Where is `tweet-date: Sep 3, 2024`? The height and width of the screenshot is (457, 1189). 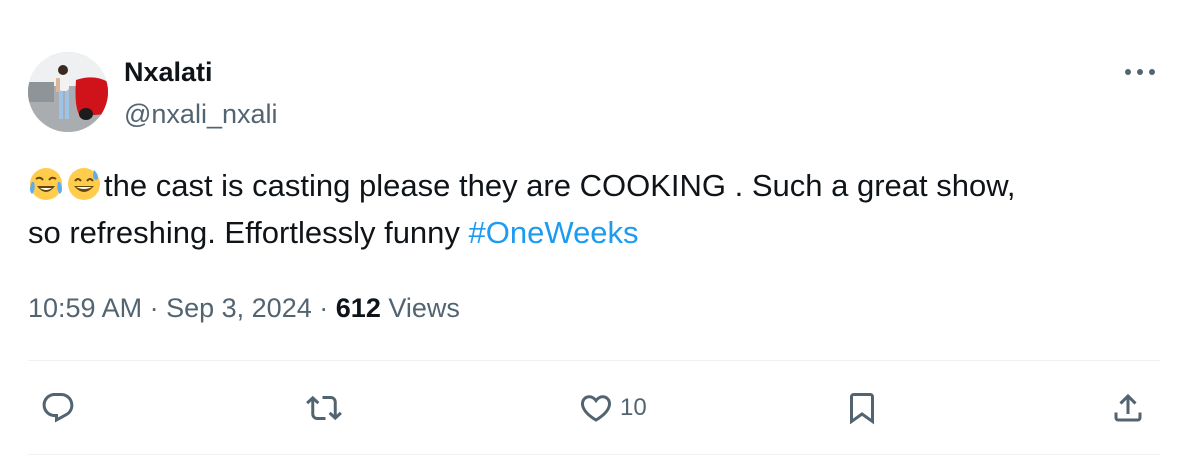
tweet-date: Sep 3, 2024 is located at coordinates (239, 308).